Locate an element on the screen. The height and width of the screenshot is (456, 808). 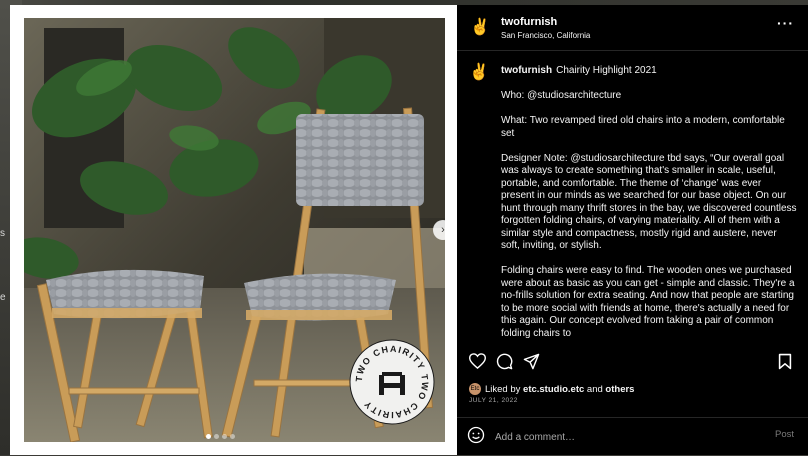
likes-summary: Etc Liked by etc.studio.etc and others is located at coordinates (551, 389).